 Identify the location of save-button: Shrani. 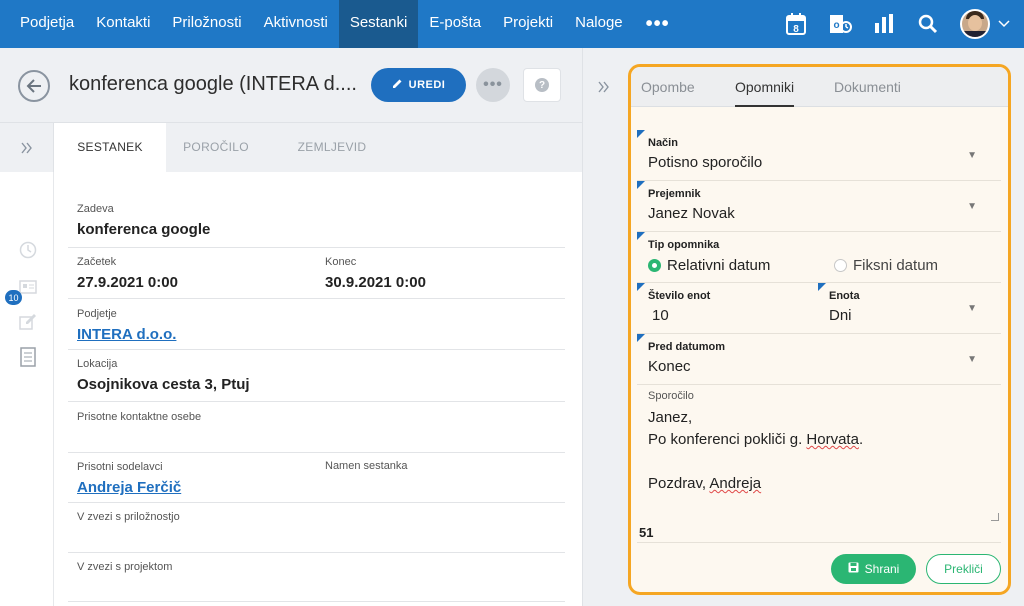
(873, 569).